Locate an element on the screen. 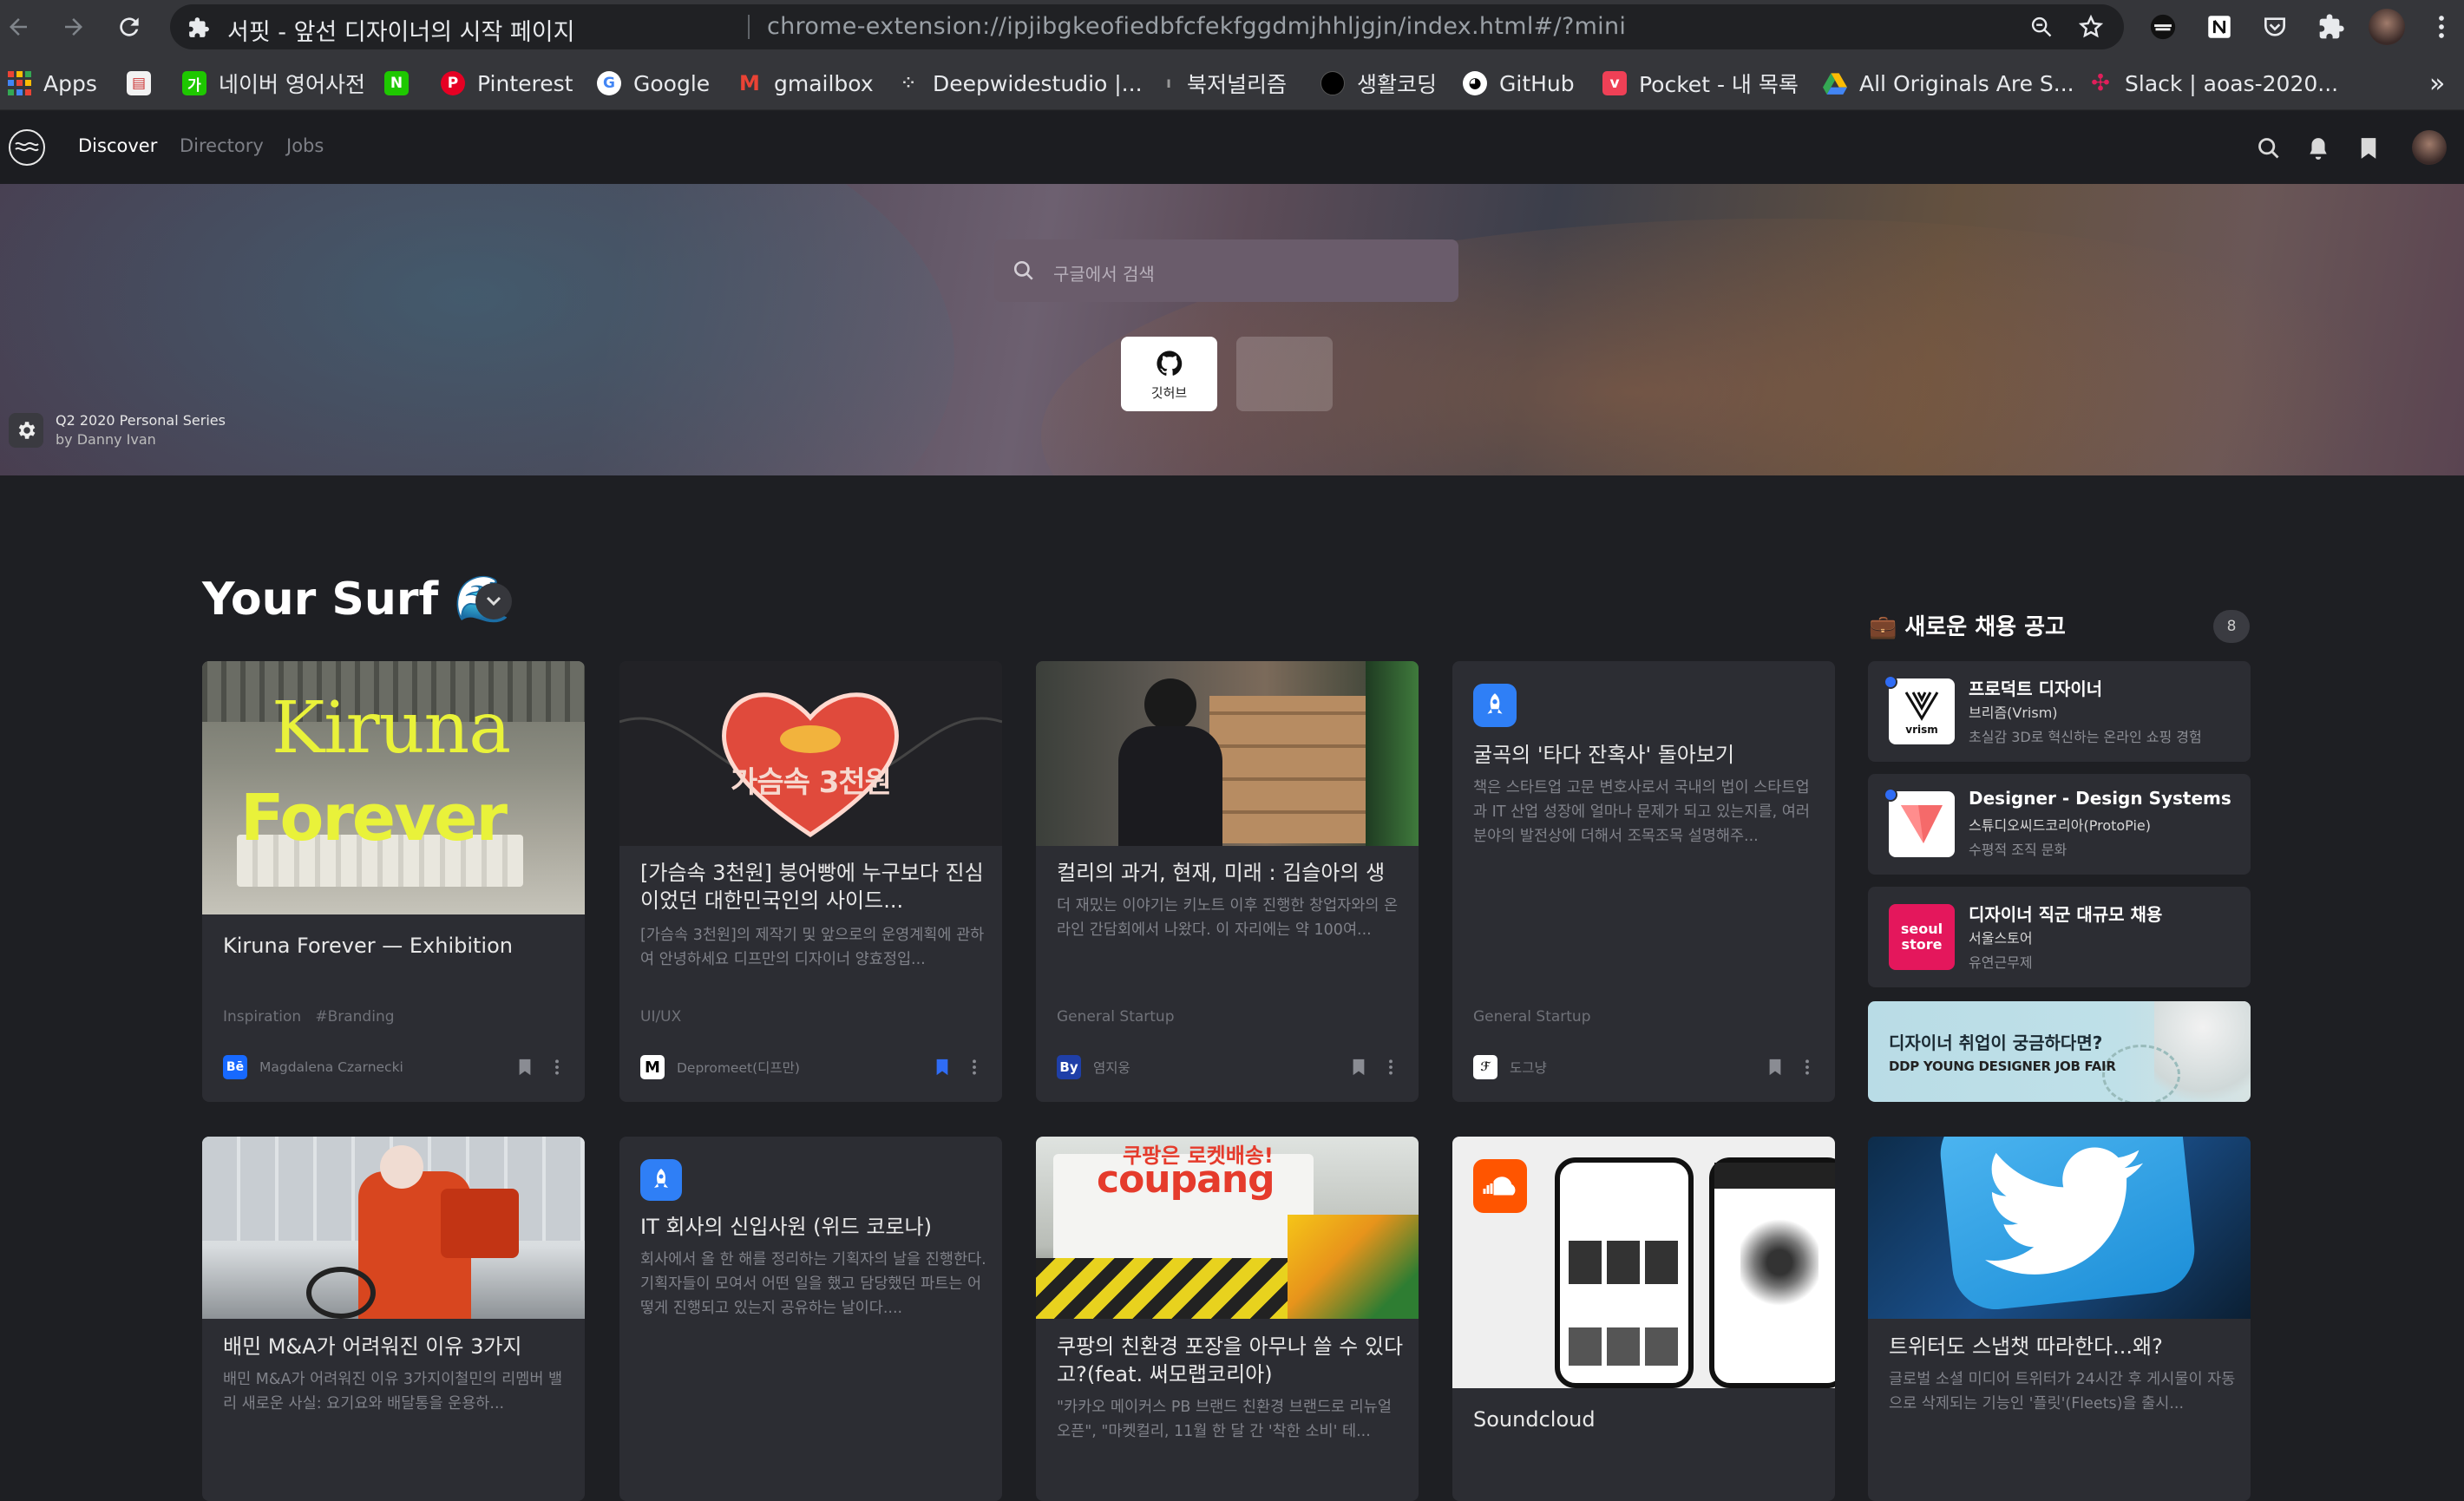  extension-circle-icon is located at coordinates (2162, 26).